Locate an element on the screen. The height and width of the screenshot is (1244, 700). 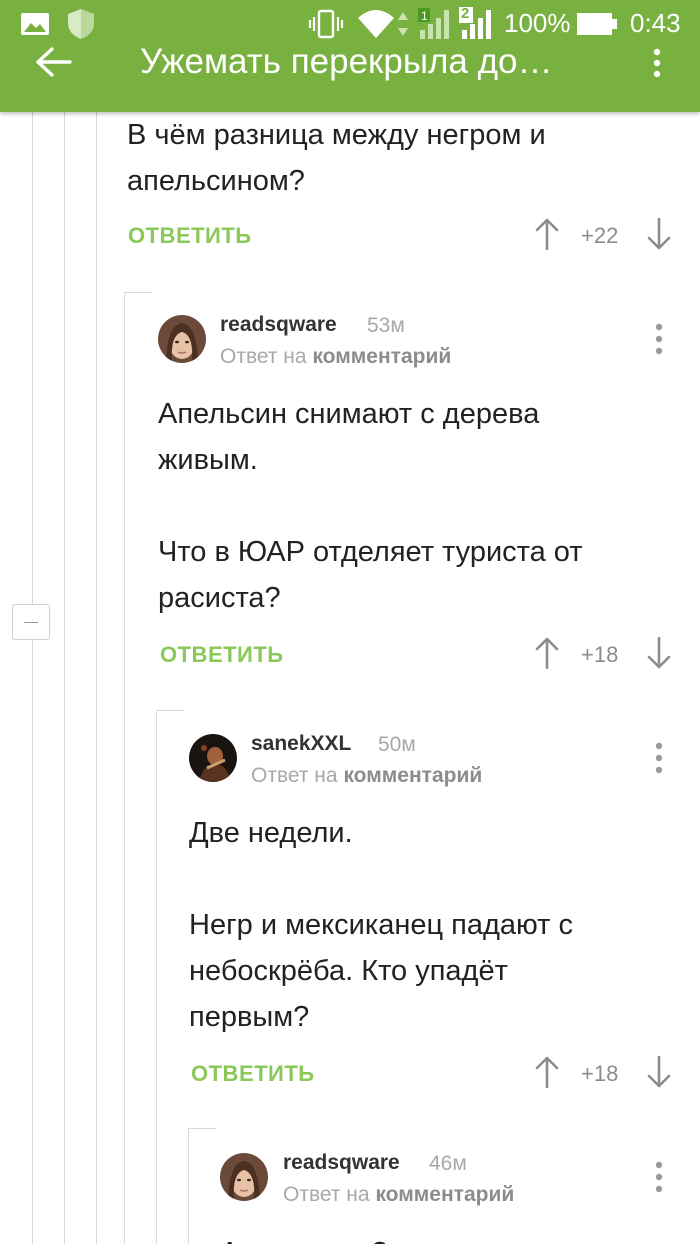
shield-icon is located at coordinates (81, 24).